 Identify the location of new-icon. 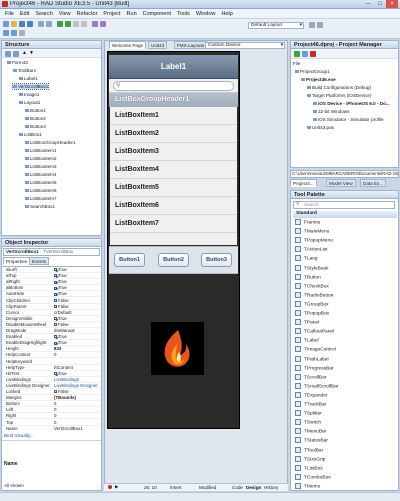
(6, 24).